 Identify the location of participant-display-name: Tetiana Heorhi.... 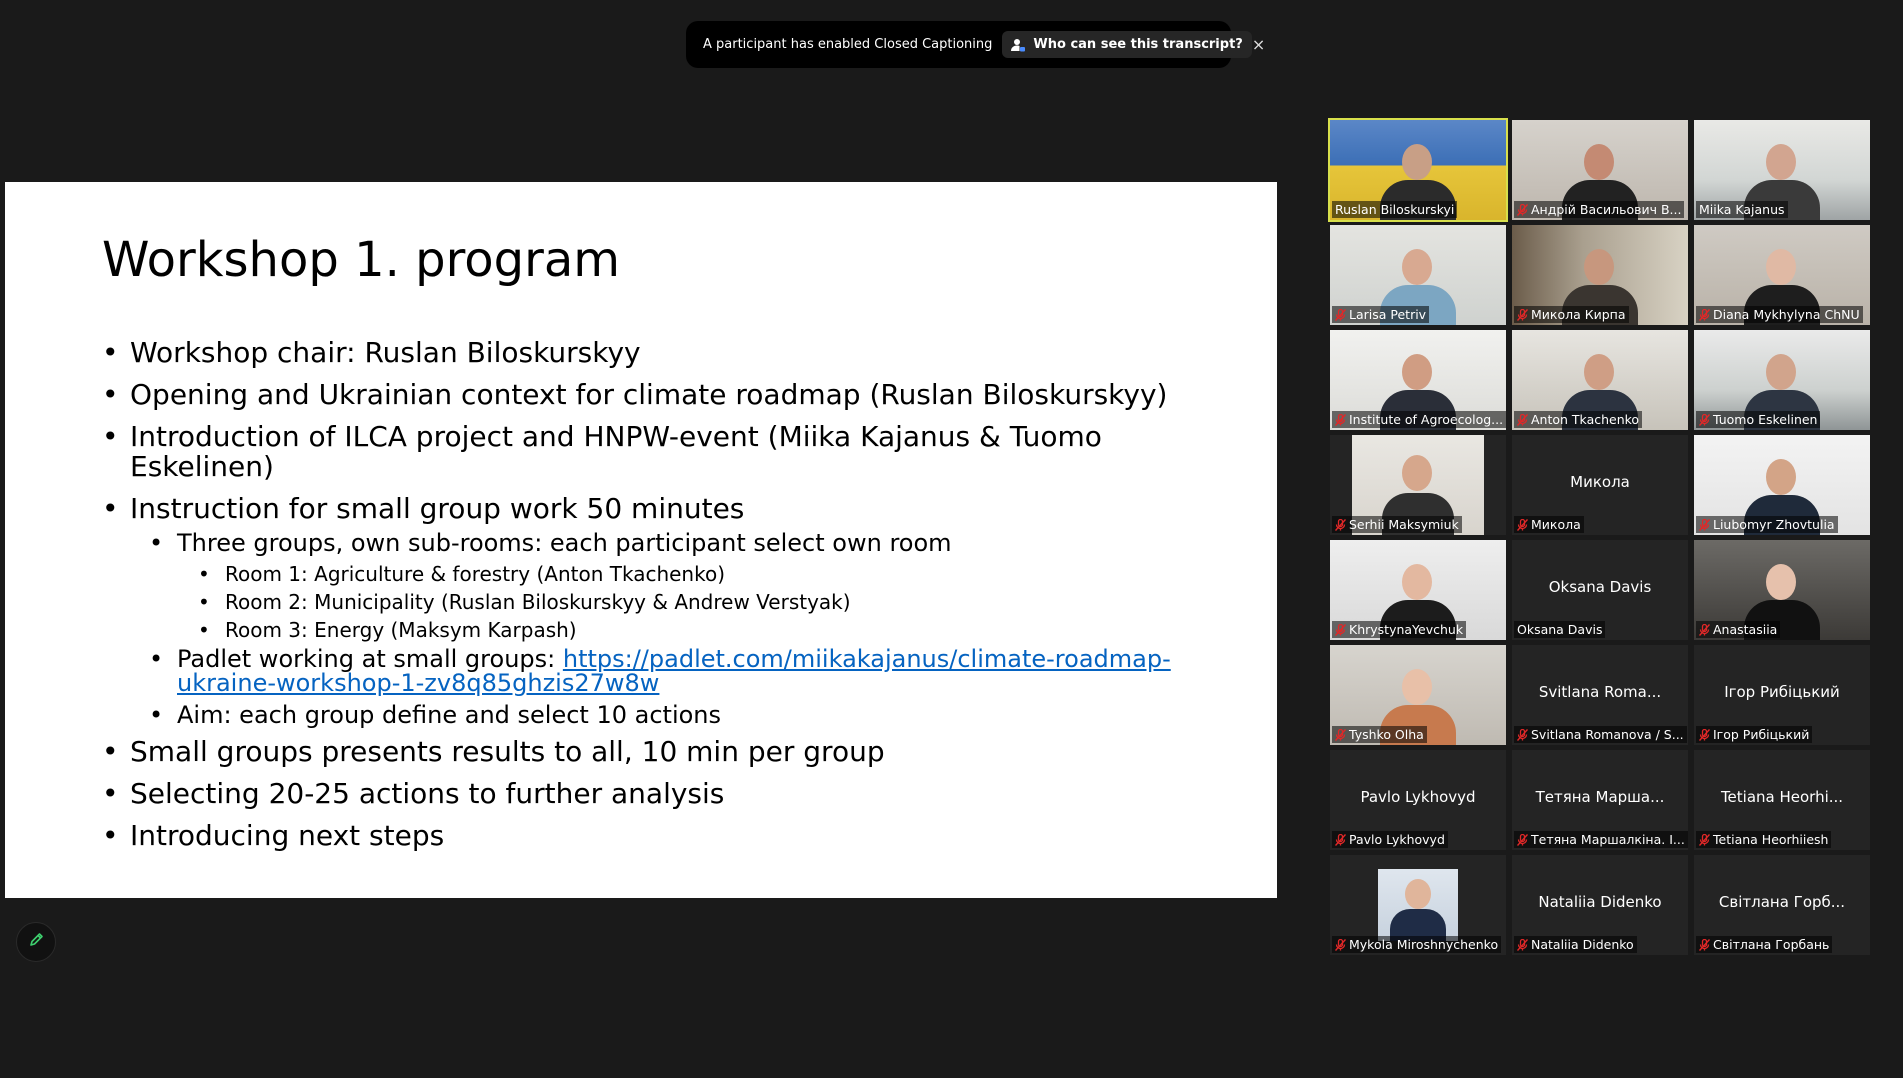
(1782, 797).